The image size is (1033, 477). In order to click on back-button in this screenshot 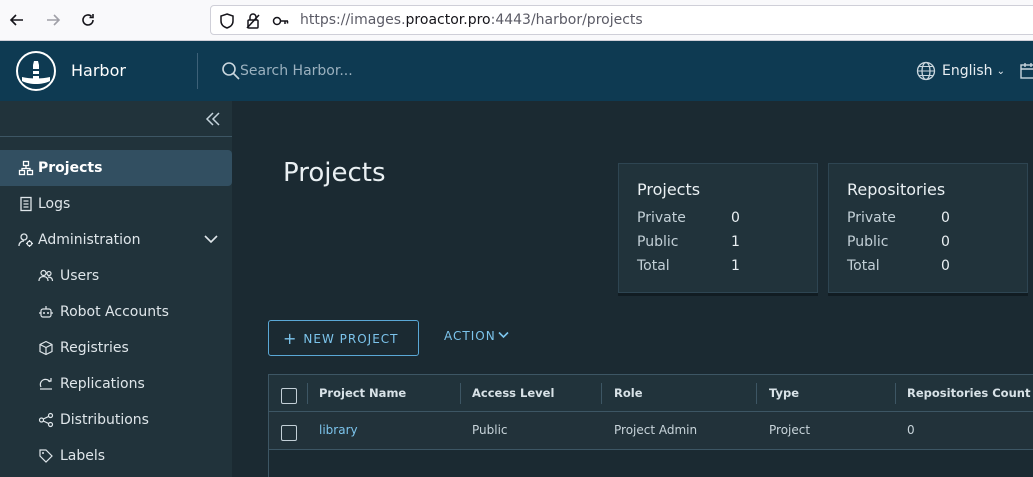, I will do `click(17, 20)`.